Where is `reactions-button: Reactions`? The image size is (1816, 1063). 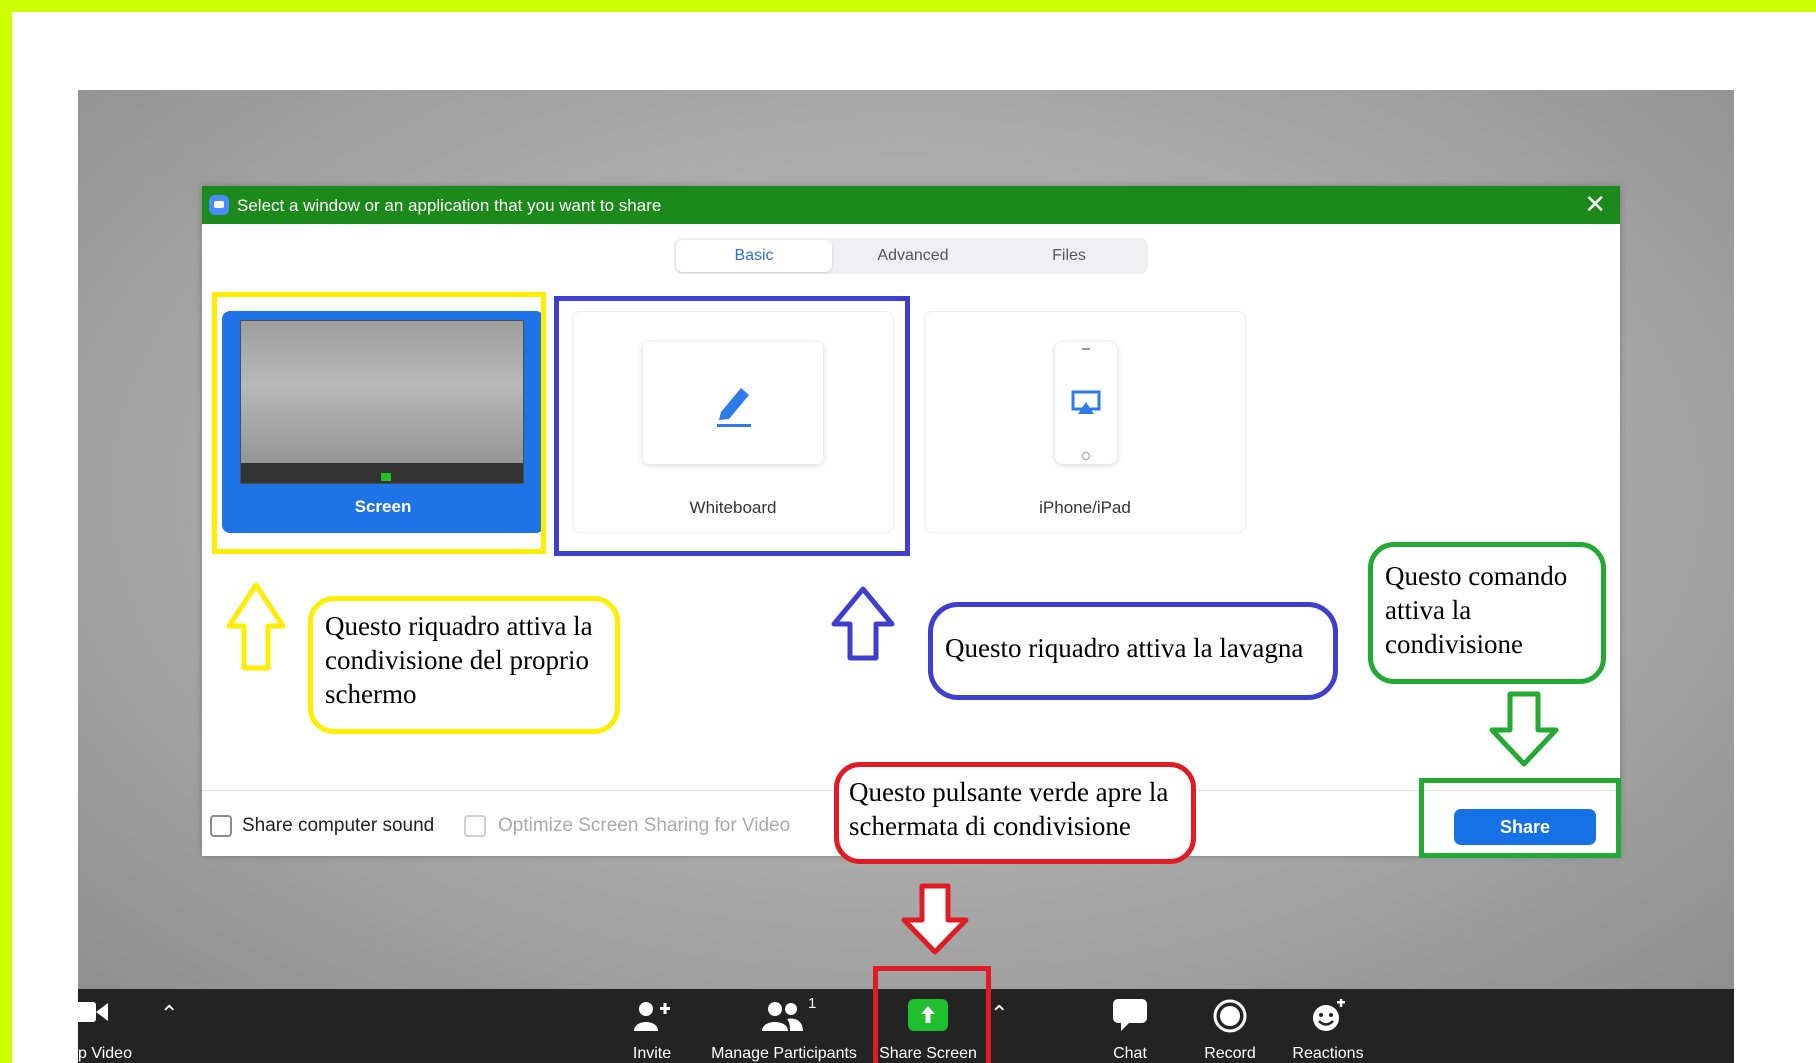
reactions-button: Reactions is located at coordinates (1328, 1026).